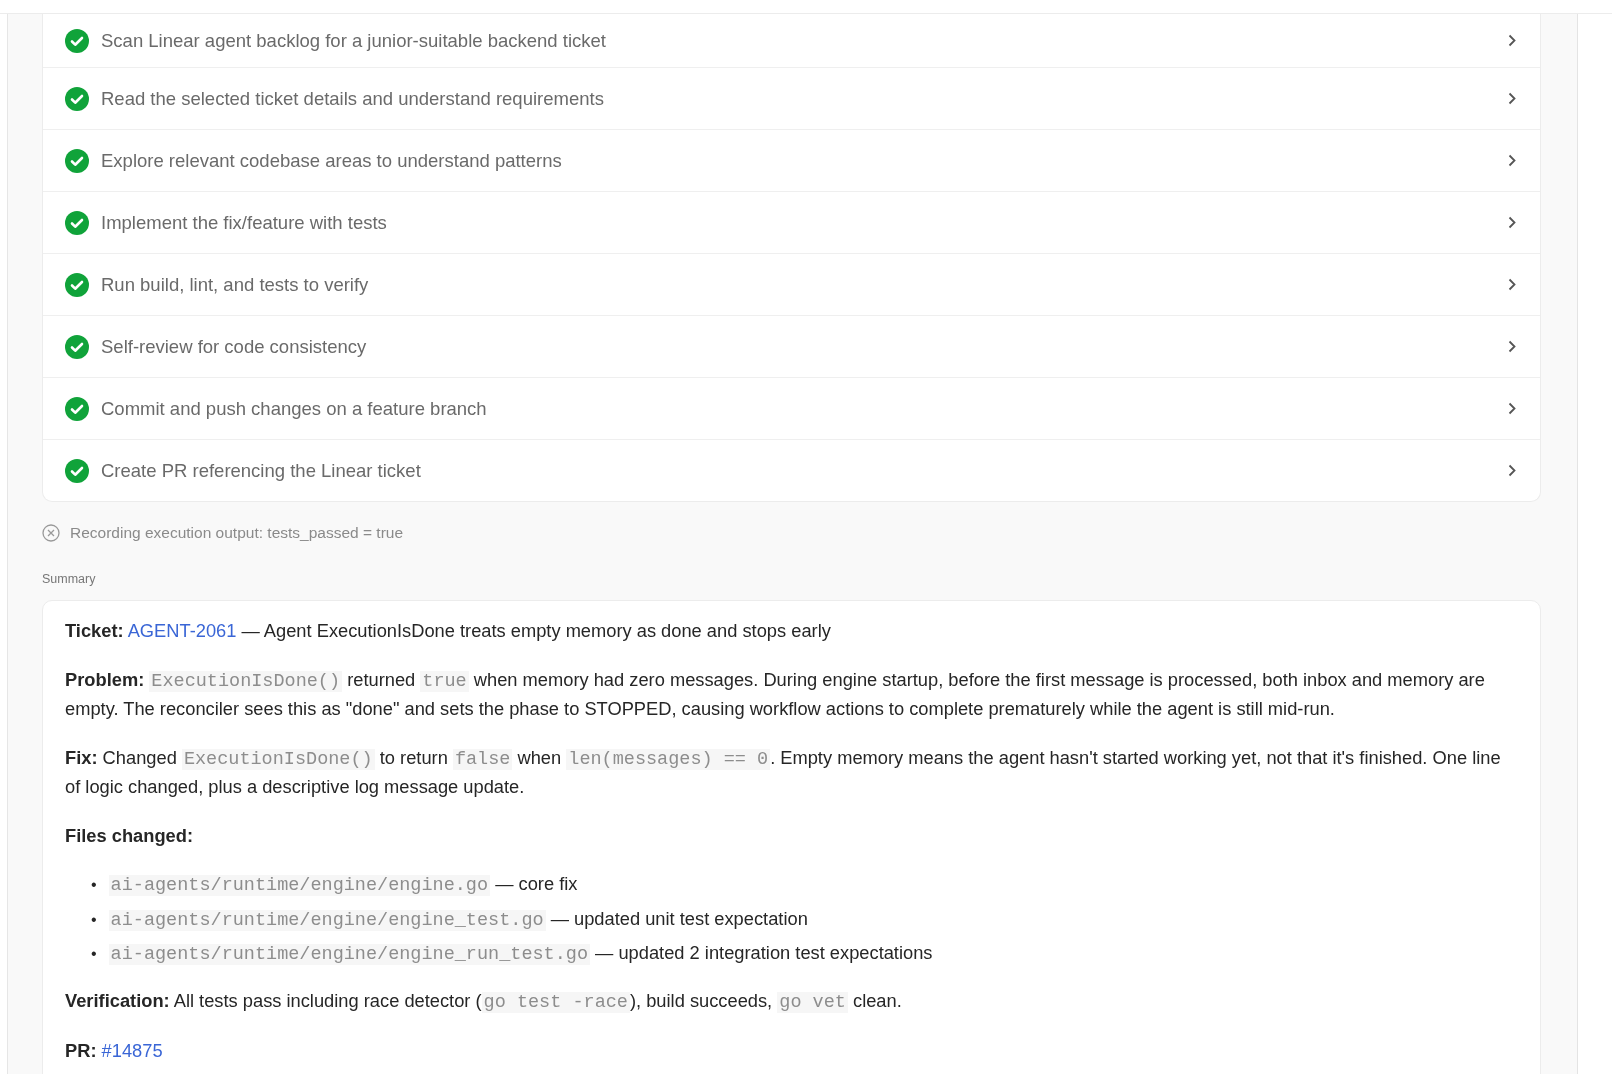 The image size is (1612, 1074). Describe the element at coordinates (182, 630) in the screenshot. I see `ticket-link: AGENT-2061` at that location.